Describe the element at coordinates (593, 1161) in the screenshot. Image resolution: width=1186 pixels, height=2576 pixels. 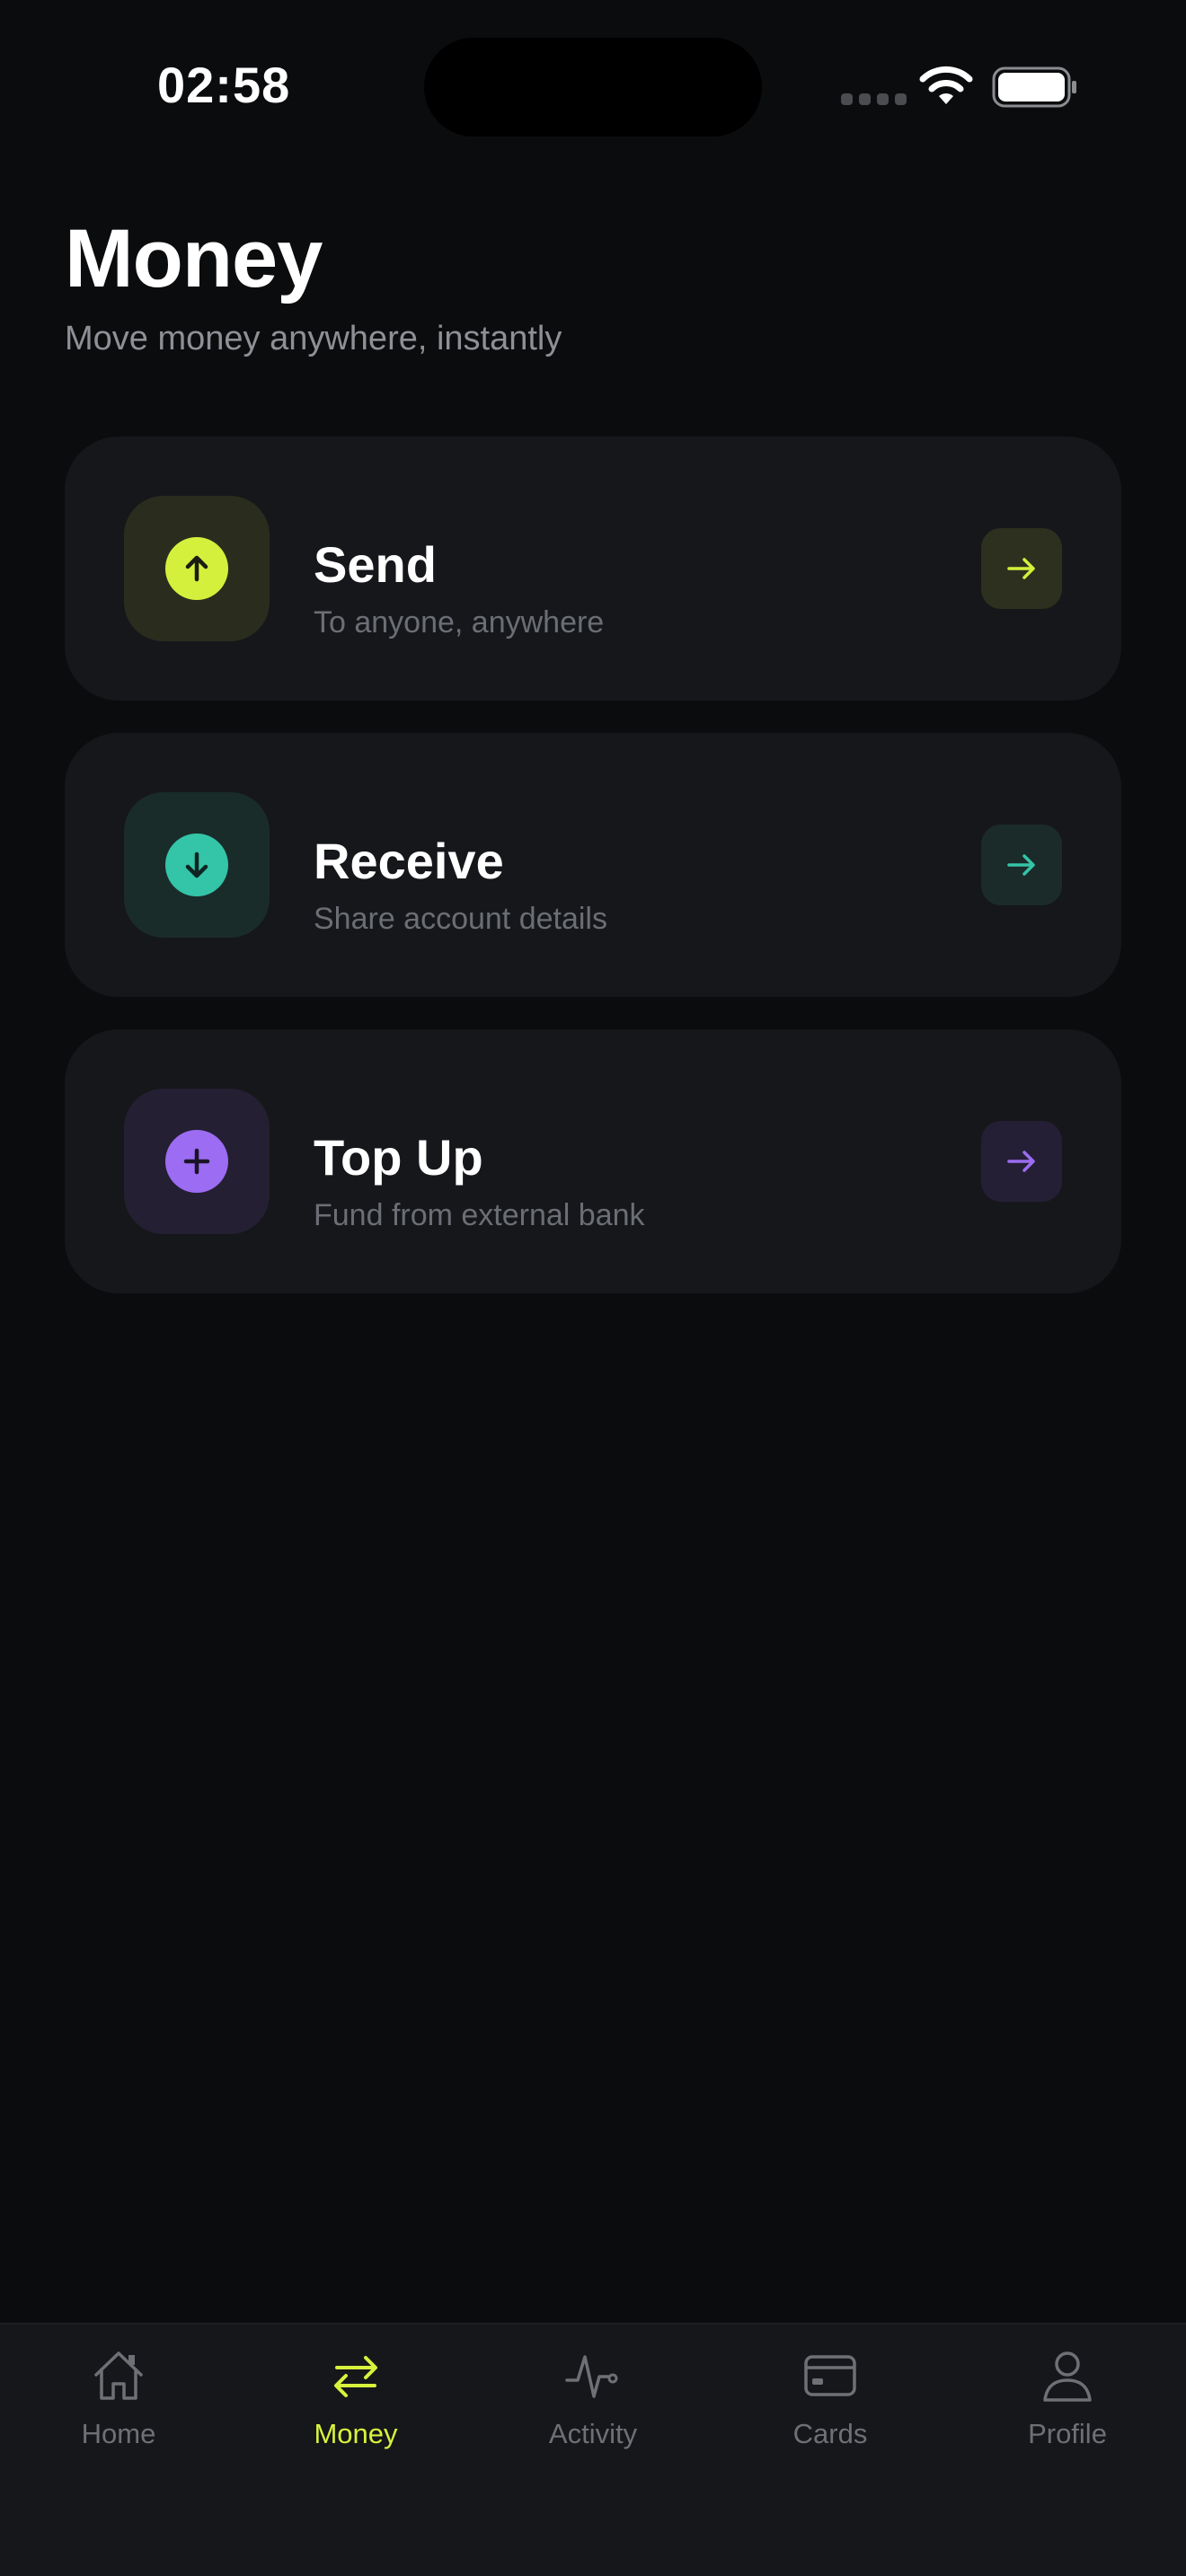
I see `topup-card: Top Up Fund from external bank` at that location.